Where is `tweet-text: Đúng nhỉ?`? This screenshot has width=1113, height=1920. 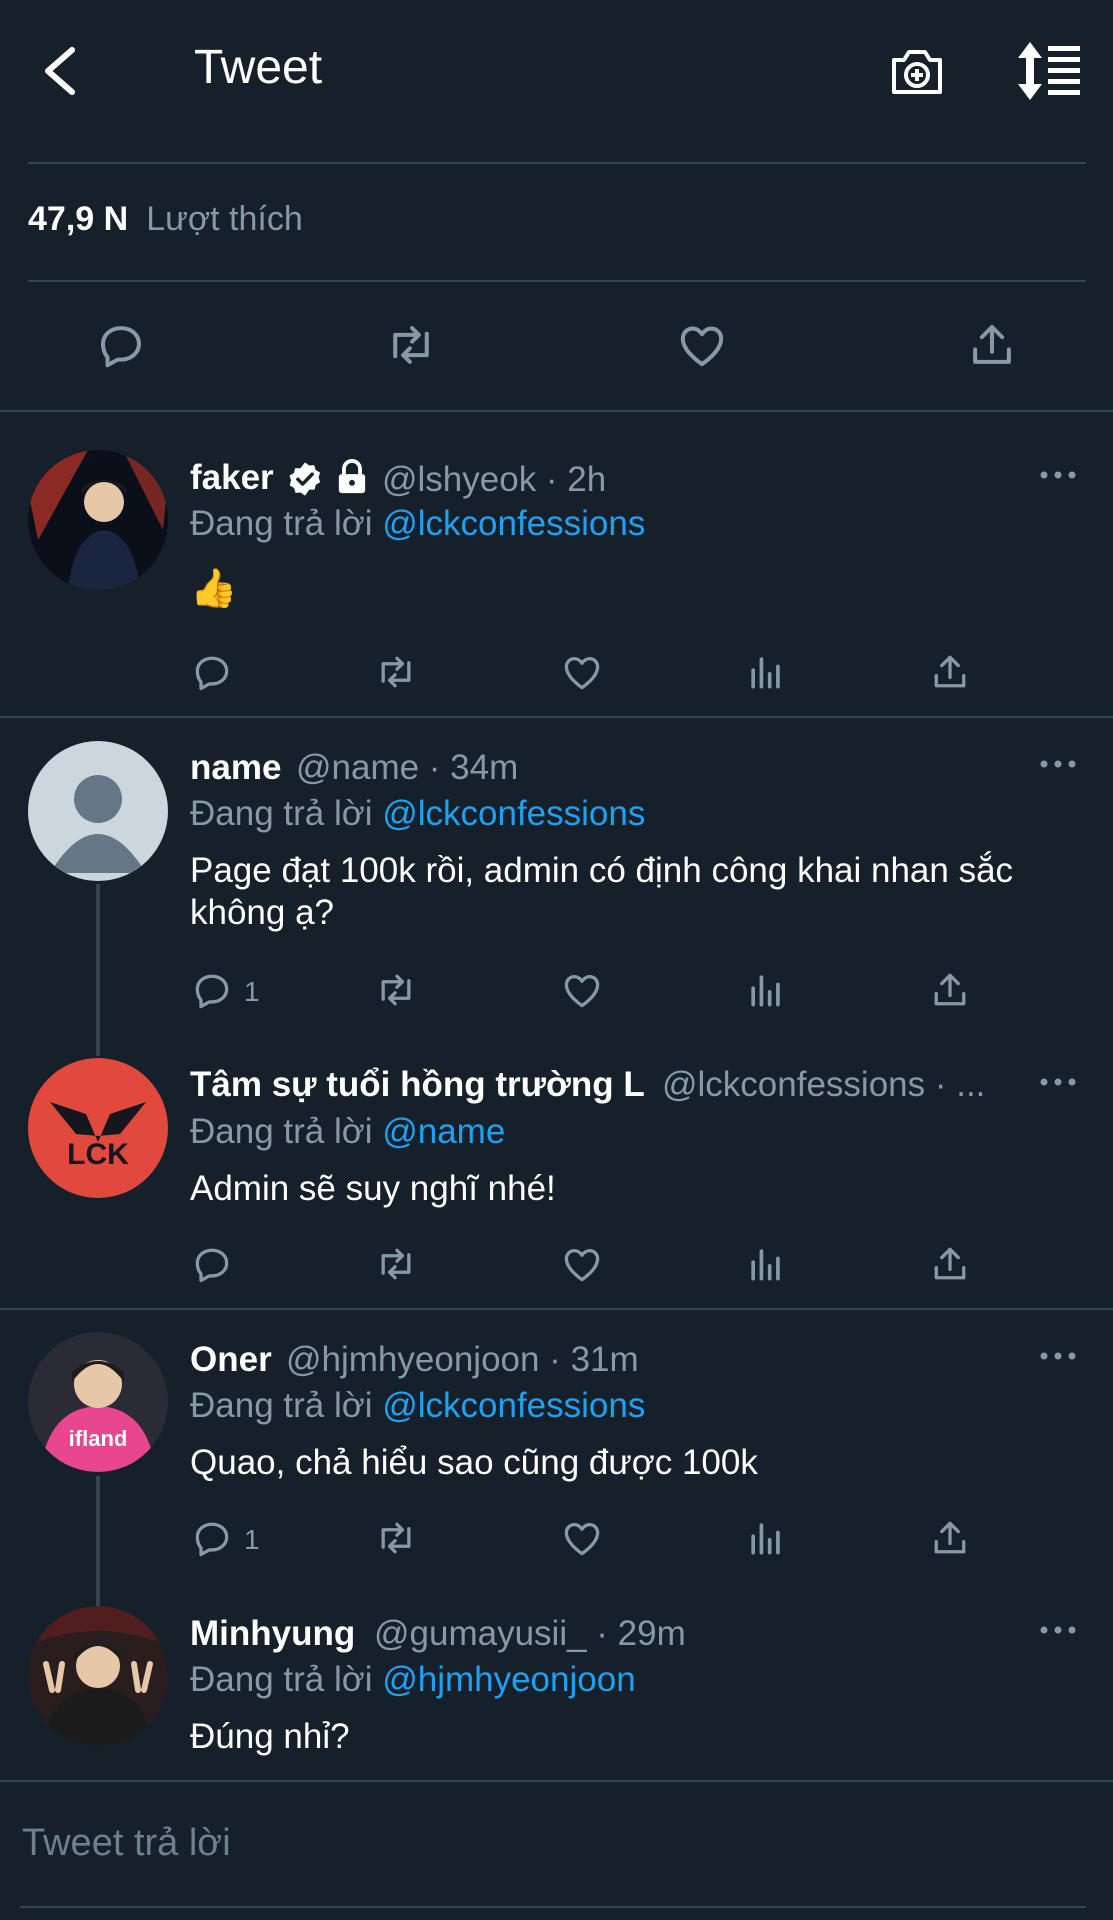
tweet-text: Đúng nhỉ? is located at coordinates (270, 1736).